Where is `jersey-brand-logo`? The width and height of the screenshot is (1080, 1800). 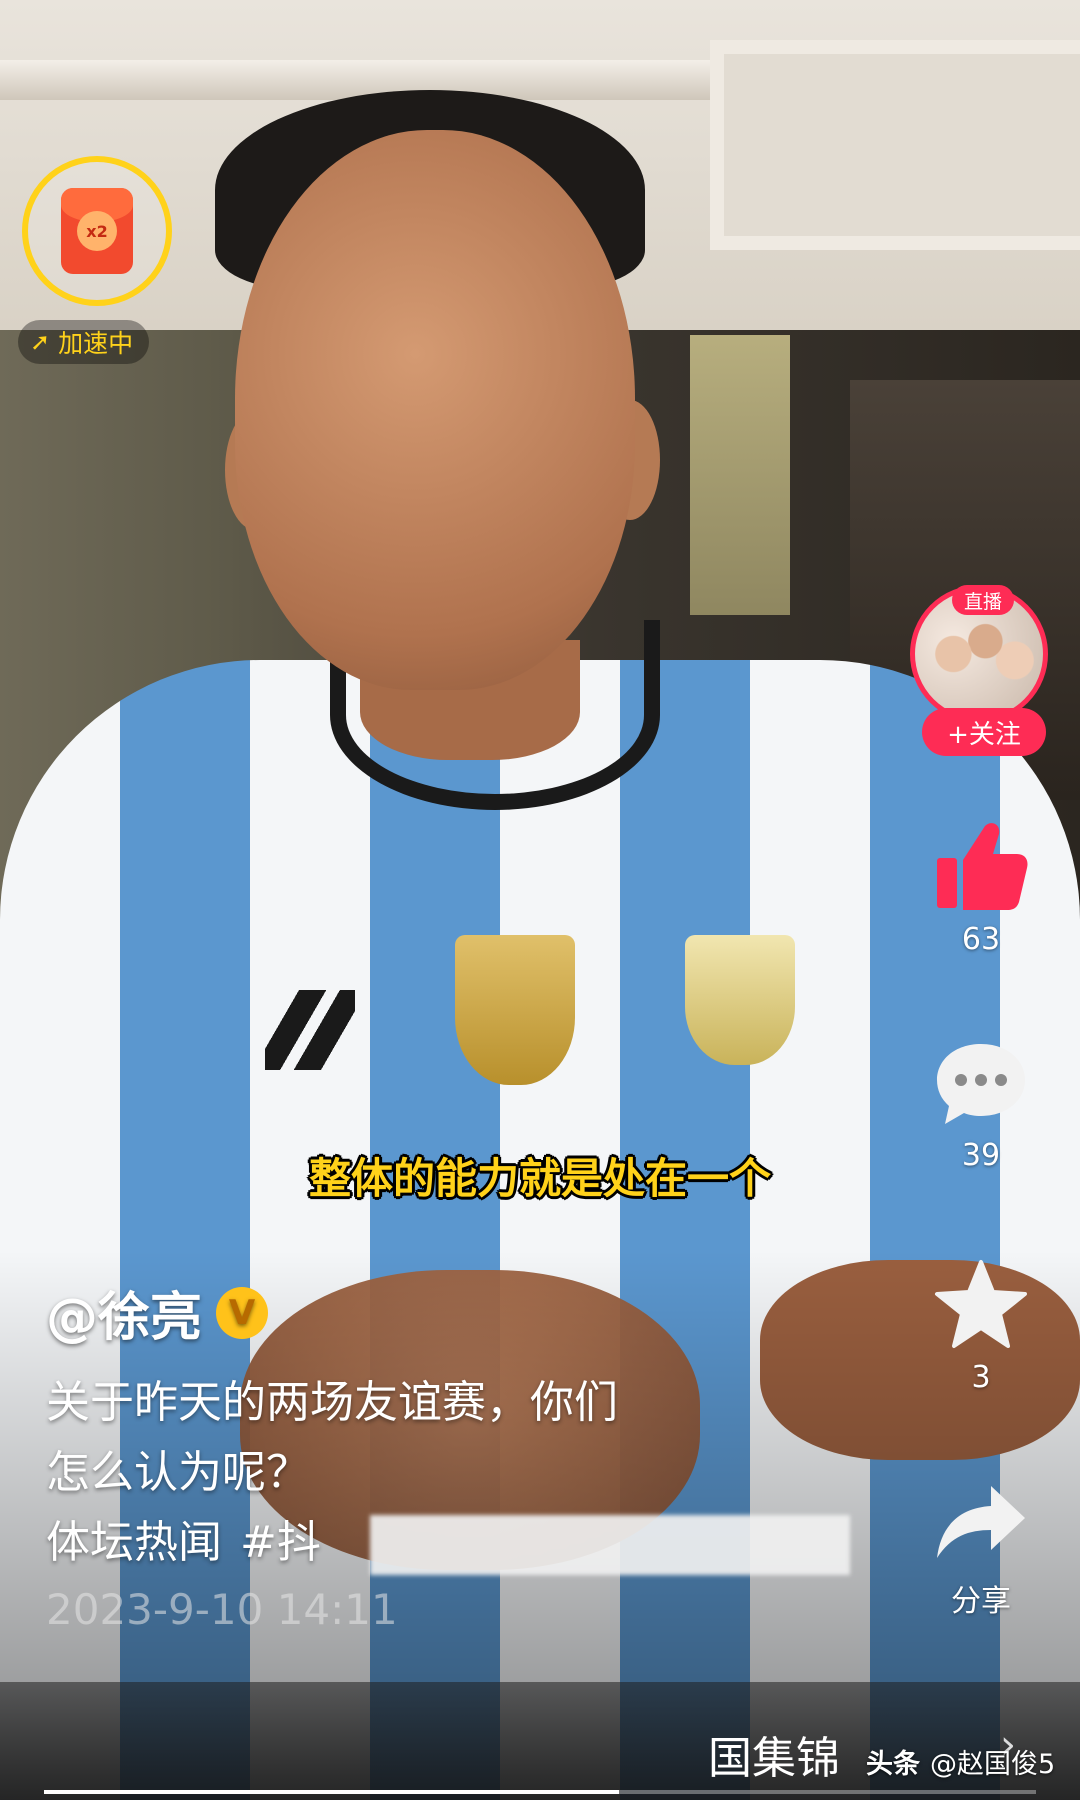 jersey-brand-logo is located at coordinates (310, 1030).